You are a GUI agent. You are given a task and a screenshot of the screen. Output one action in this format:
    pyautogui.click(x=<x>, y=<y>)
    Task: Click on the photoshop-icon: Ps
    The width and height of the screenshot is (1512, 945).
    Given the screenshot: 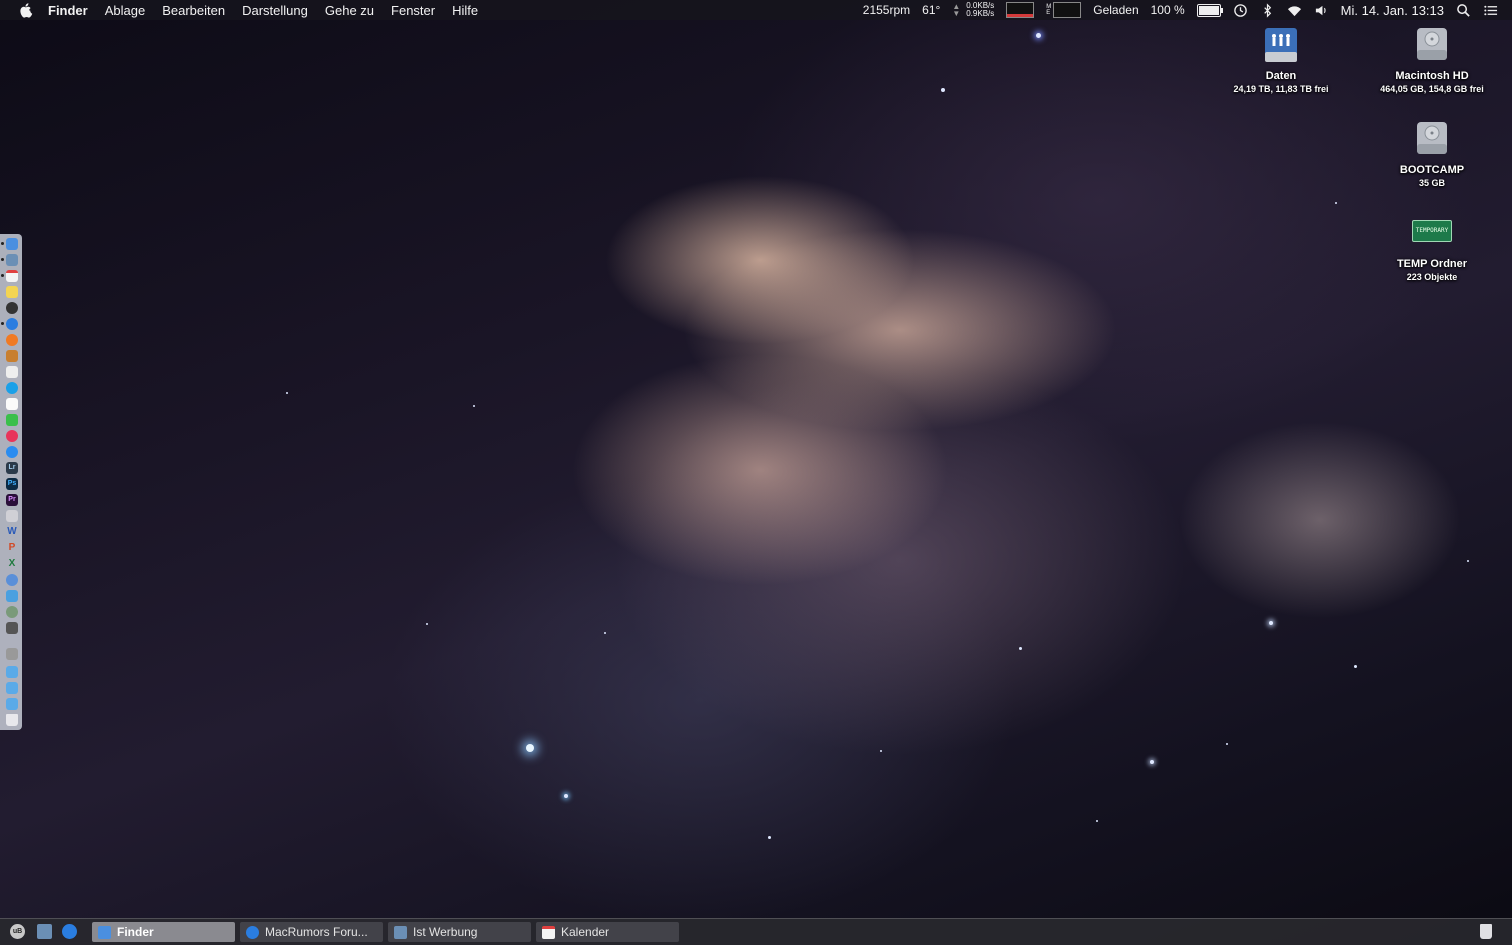 What is the action you would take?
    pyautogui.click(x=12, y=484)
    